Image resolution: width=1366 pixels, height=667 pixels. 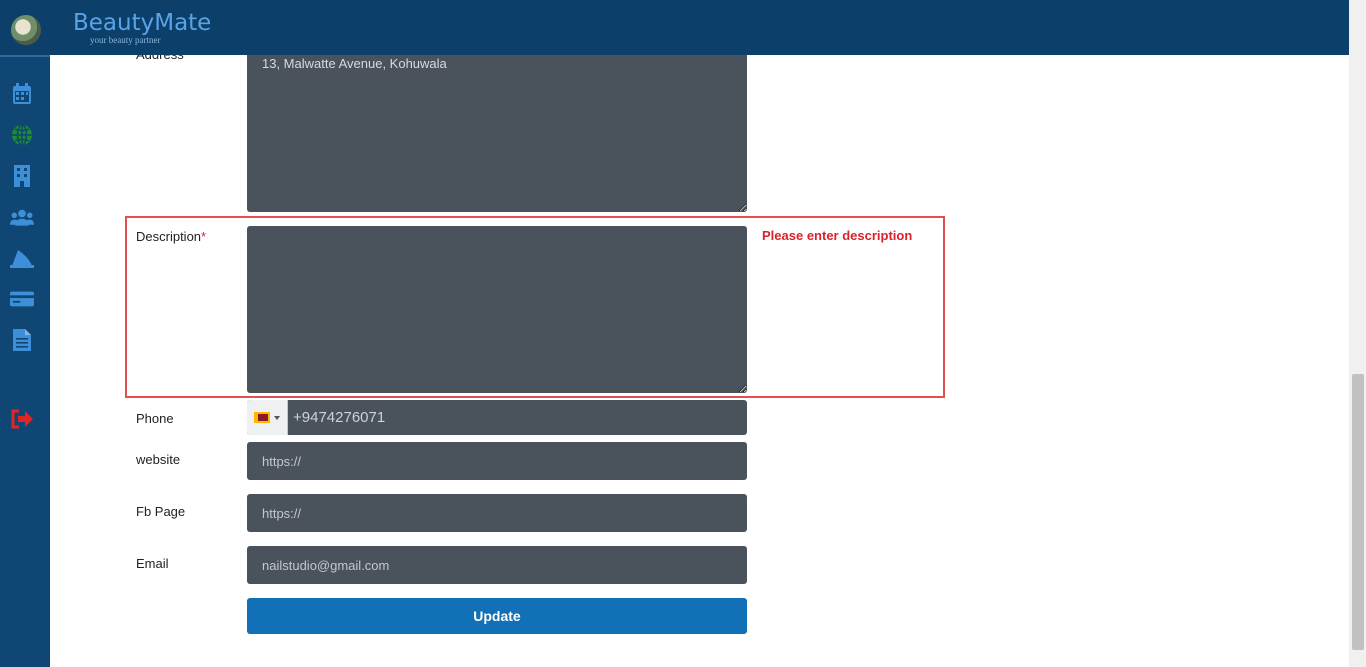 I want to click on sidebar-divider, so click(x=25, y=56).